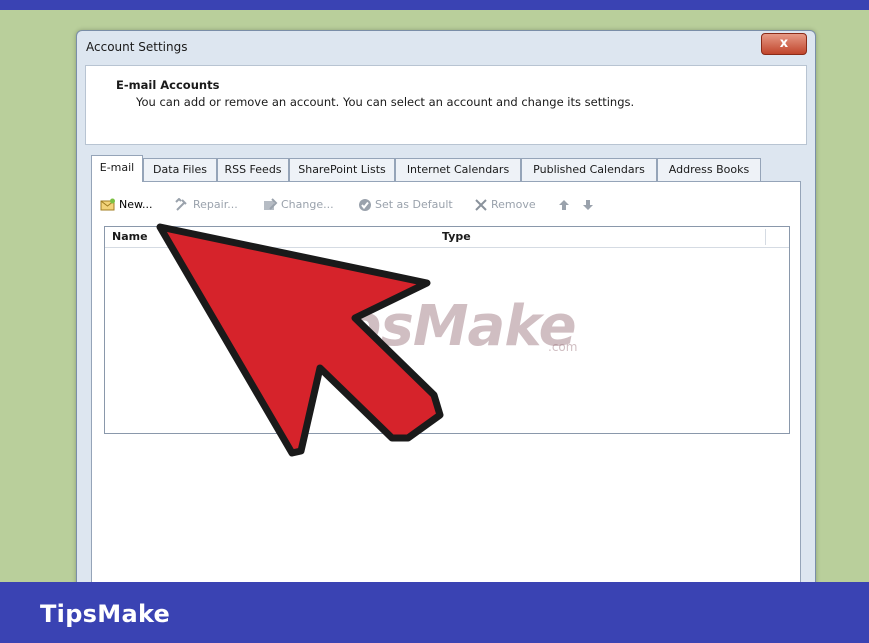  I want to click on top-frame-bar, so click(434, 5).